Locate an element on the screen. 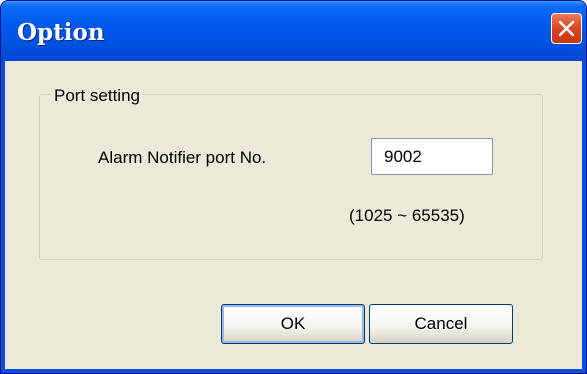  dialog-title: Option is located at coordinates (61, 32).